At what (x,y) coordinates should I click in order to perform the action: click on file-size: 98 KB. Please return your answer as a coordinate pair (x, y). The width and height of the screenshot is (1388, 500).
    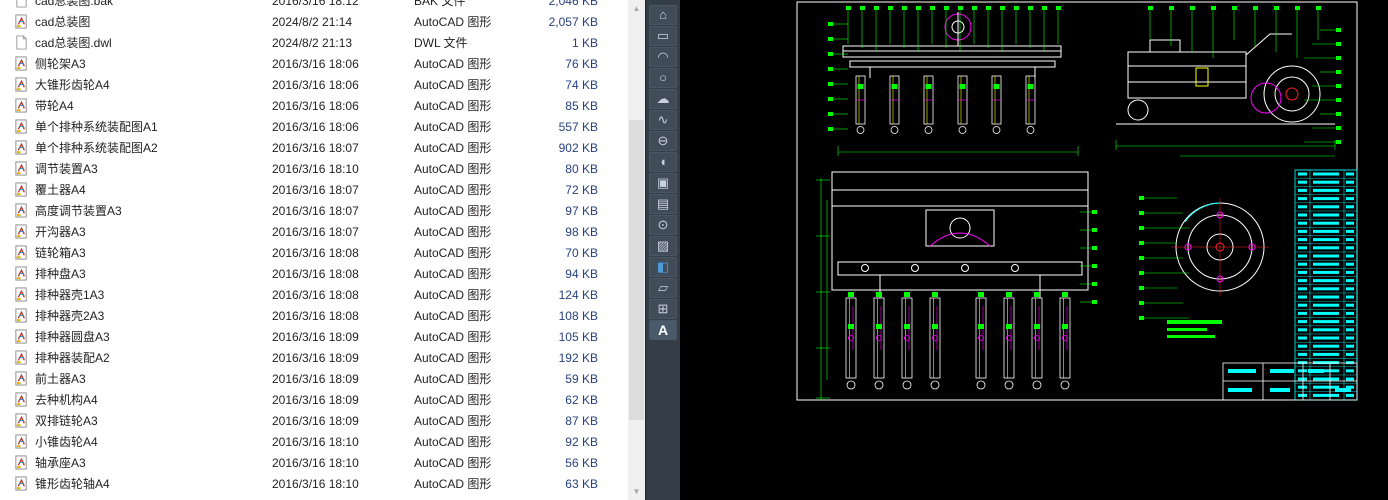
    Looking at the image, I should click on (581, 231).